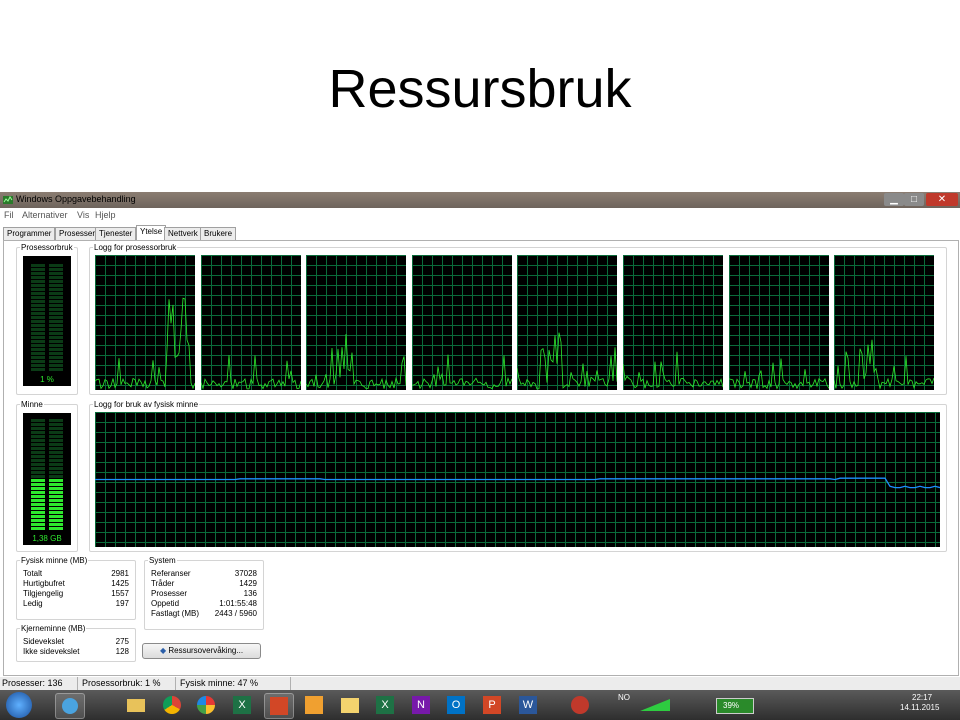 The width and height of the screenshot is (960, 720). What do you see at coordinates (421, 705) in the screenshot?
I see `onenote-icon: N` at bounding box center [421, 705].